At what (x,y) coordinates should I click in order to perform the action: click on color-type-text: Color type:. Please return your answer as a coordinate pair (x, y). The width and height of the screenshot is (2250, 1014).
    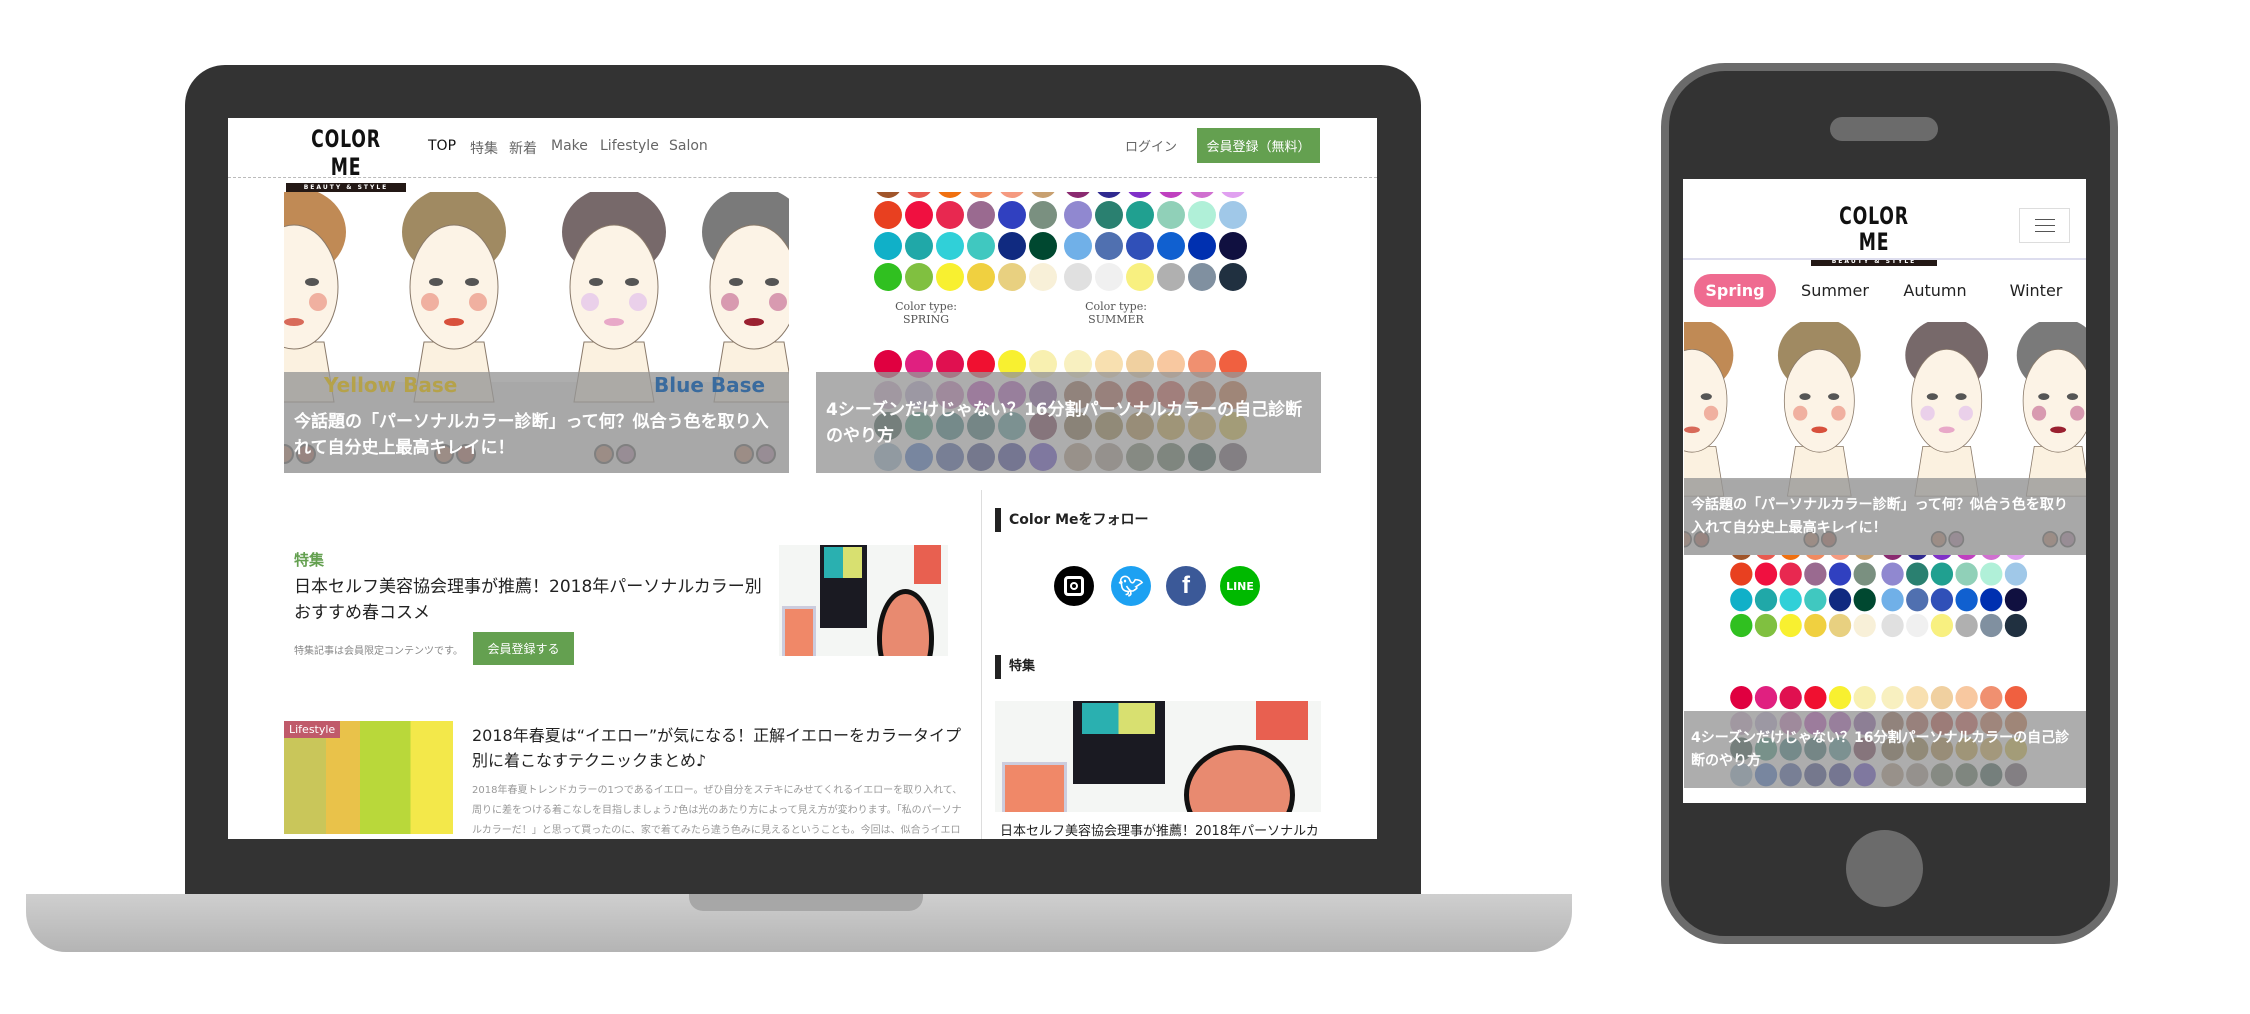
    Looking at the image, I should click on (1116, 306).